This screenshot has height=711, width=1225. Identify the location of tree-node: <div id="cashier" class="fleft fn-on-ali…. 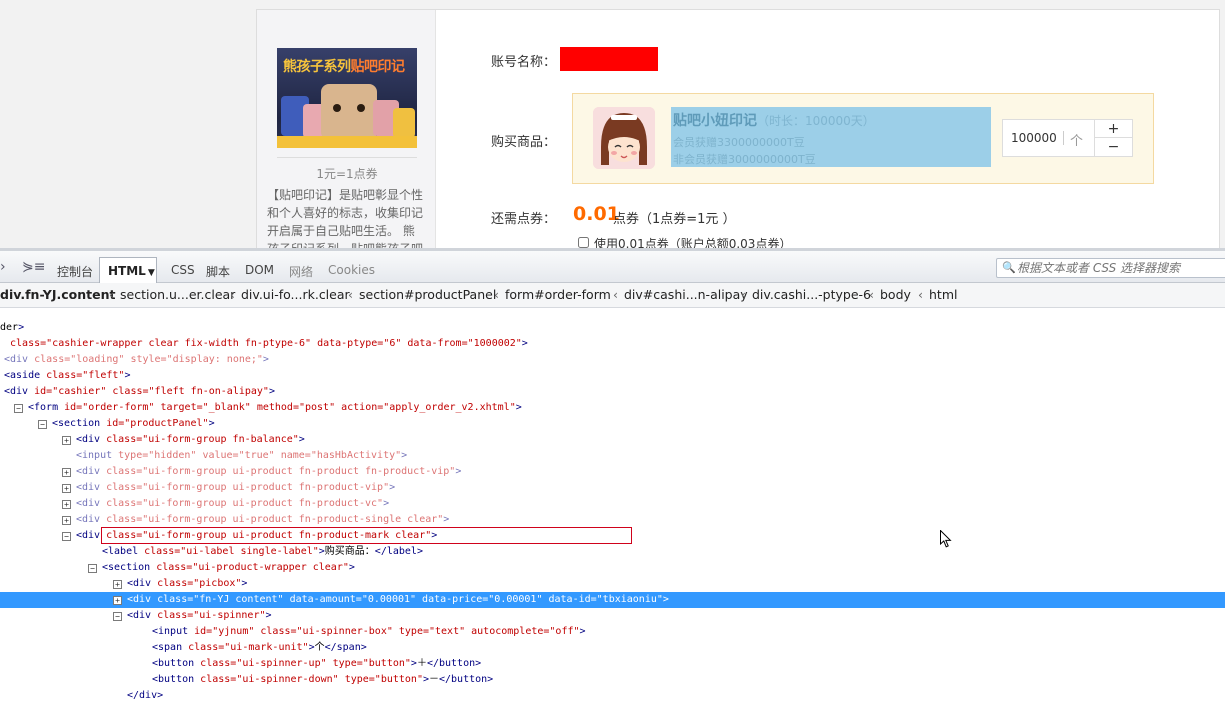
(612, 392).